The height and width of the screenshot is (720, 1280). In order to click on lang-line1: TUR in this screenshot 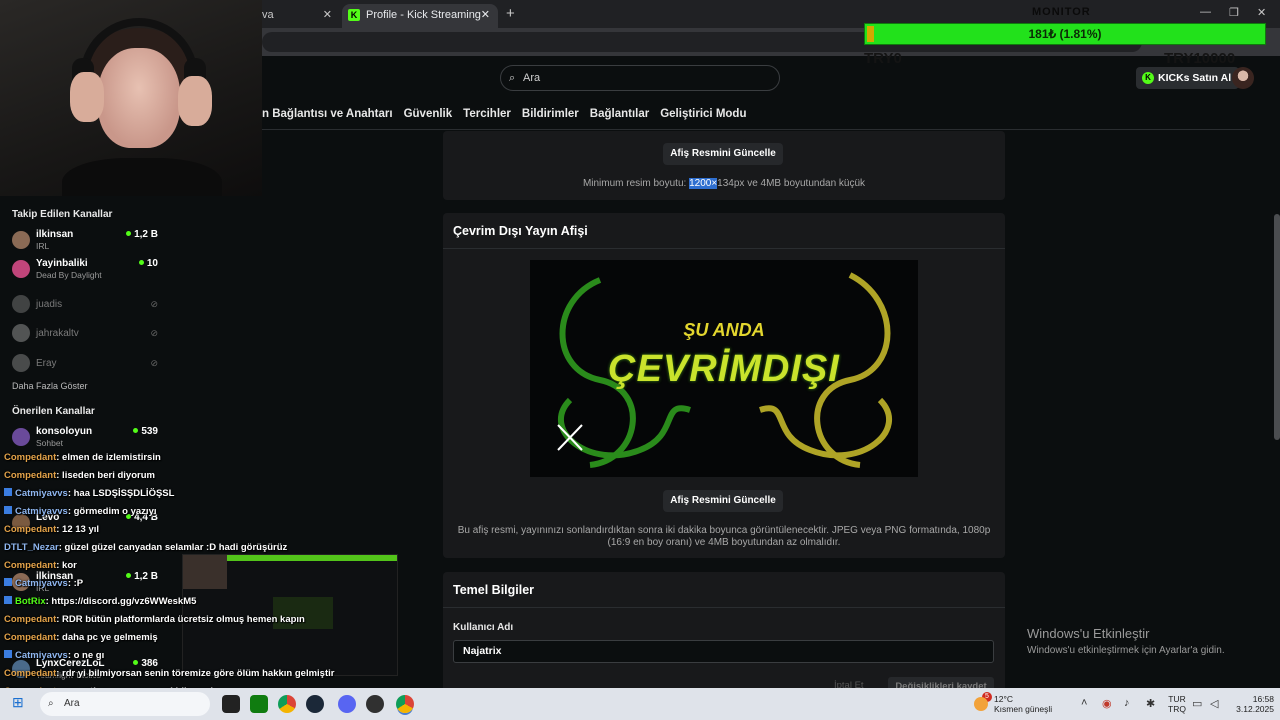, I will do `click(1177, 699)`.